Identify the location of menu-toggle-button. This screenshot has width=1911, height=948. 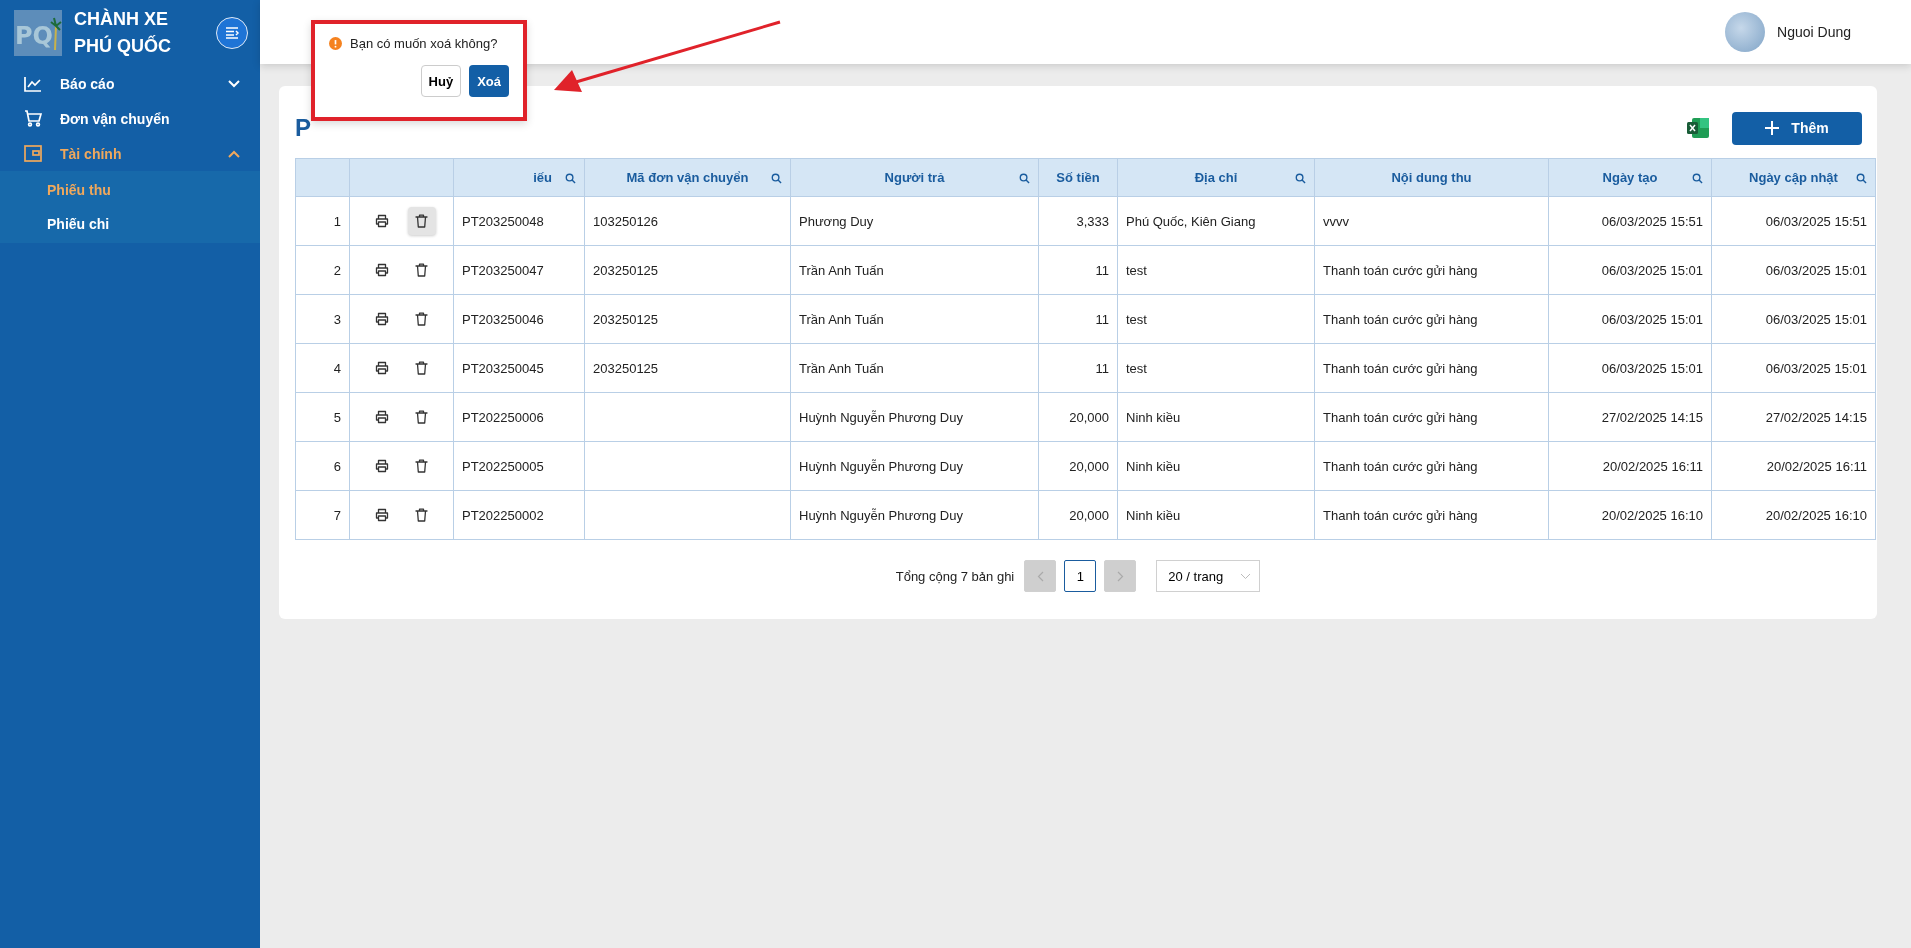
(232, 33).